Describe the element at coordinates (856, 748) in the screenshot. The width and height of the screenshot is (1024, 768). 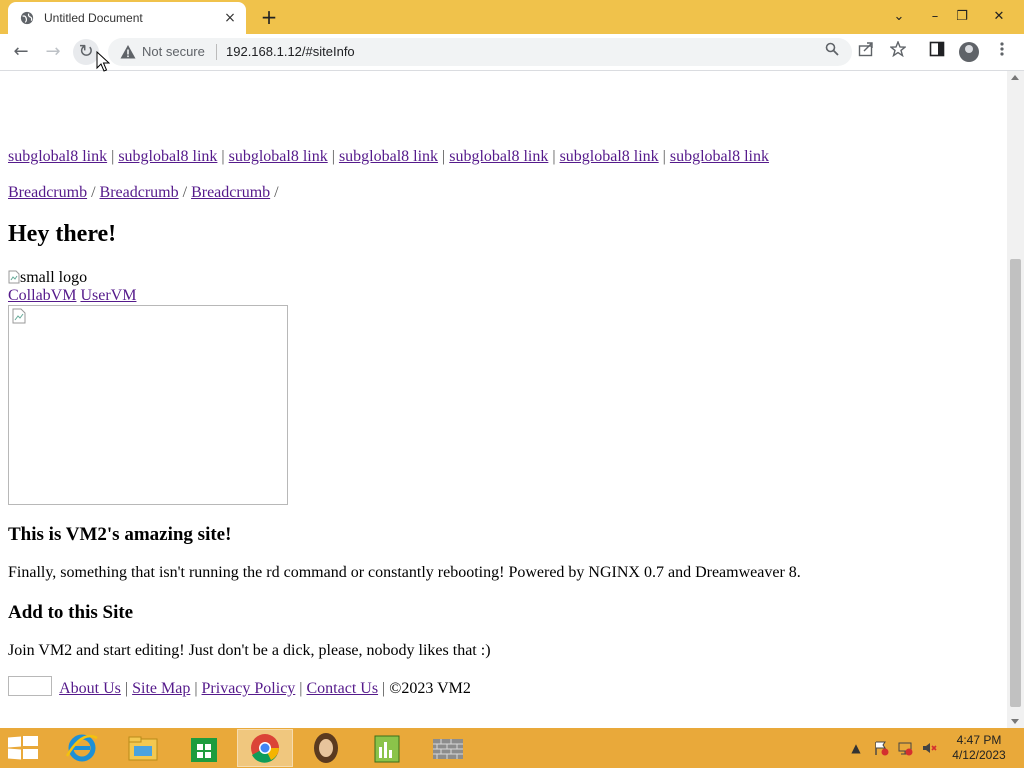
I see `tray-chevron-up-icon: ▲` at that location.